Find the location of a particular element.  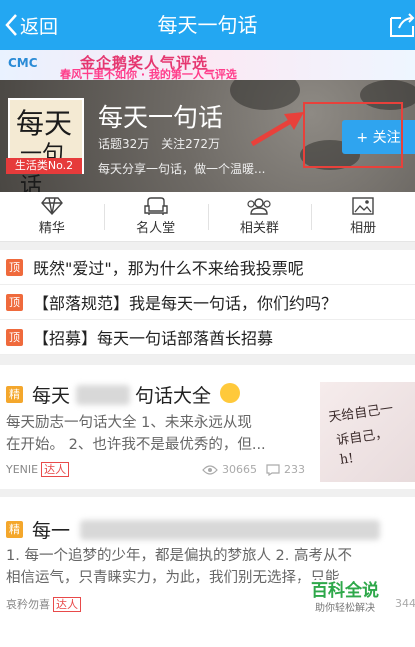

tab-jinghua: 精华 is located at coordinates (52, 216).